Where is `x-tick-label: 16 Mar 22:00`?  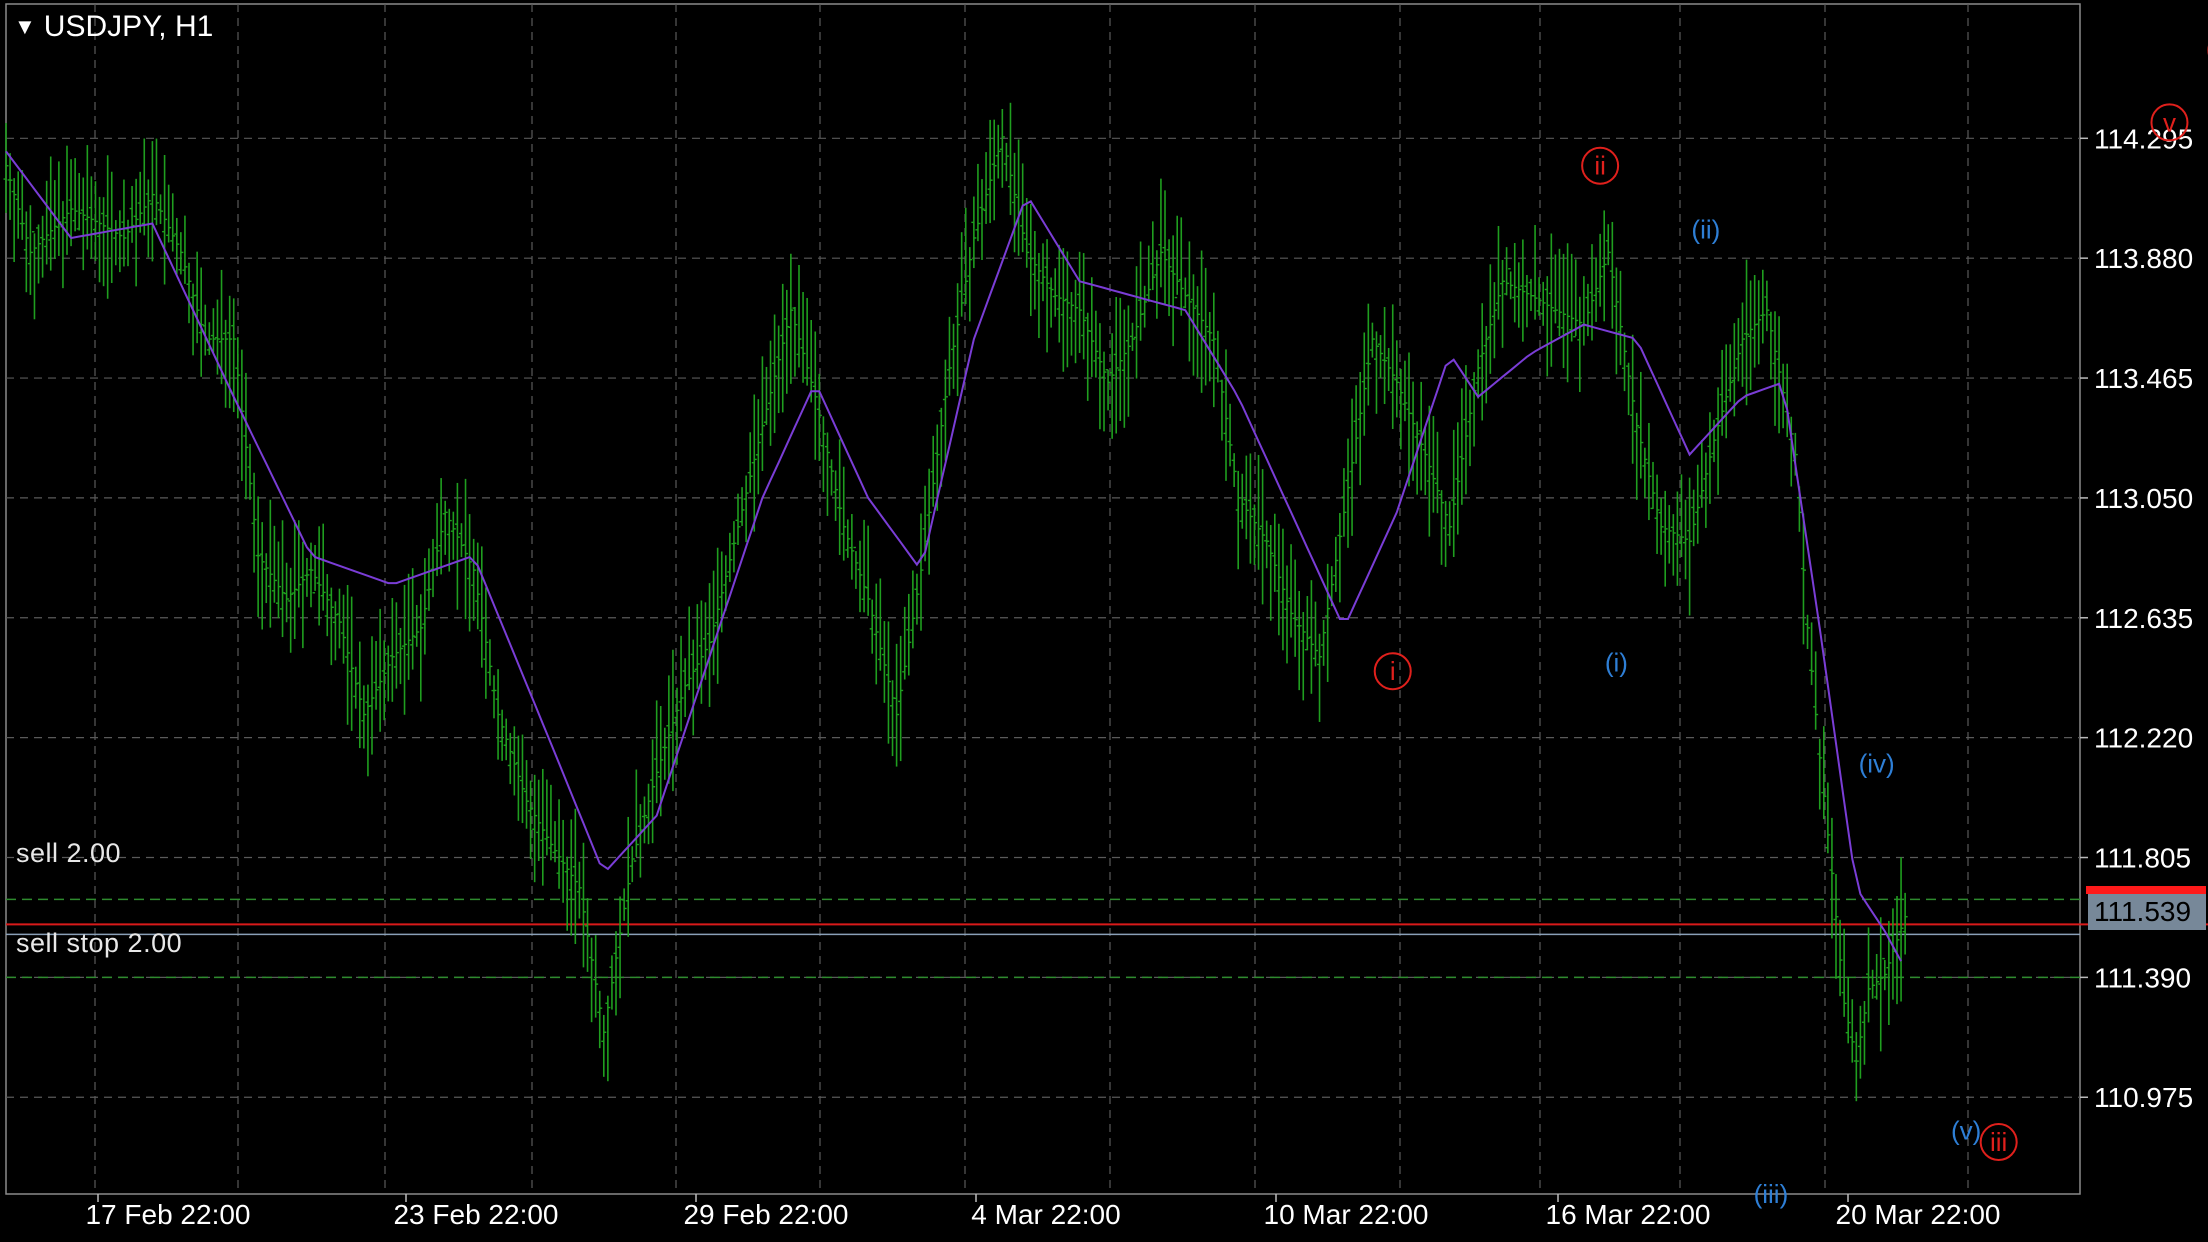 x-tick-label: 16 Mar 22:00 is located at coordinates (1628, 1214).